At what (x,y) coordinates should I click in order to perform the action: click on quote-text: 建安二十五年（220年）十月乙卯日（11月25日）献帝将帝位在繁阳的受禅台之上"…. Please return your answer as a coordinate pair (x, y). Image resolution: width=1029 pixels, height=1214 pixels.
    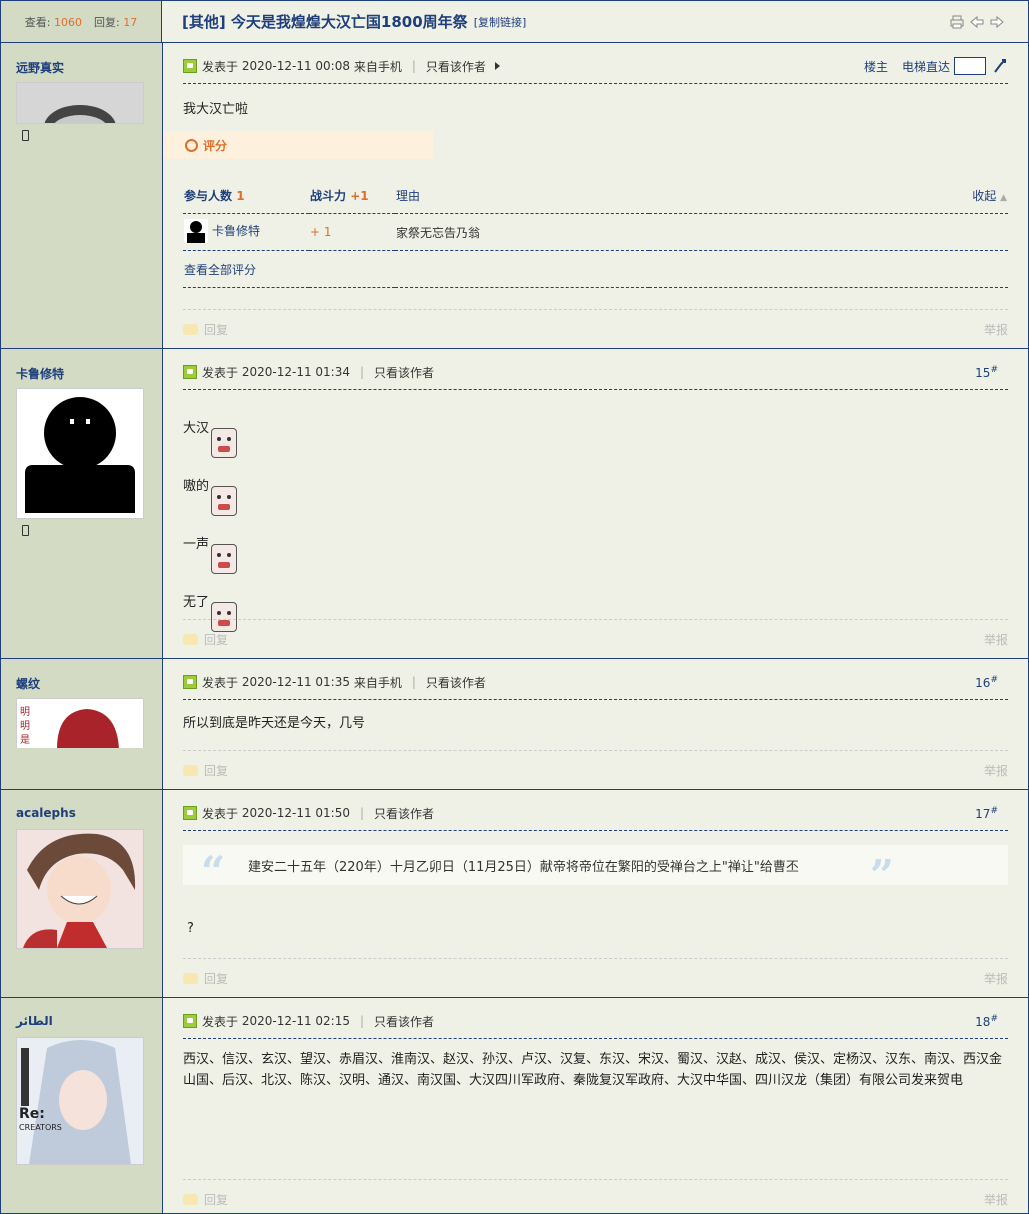
    Looking at the image, I should click on (523, 867).